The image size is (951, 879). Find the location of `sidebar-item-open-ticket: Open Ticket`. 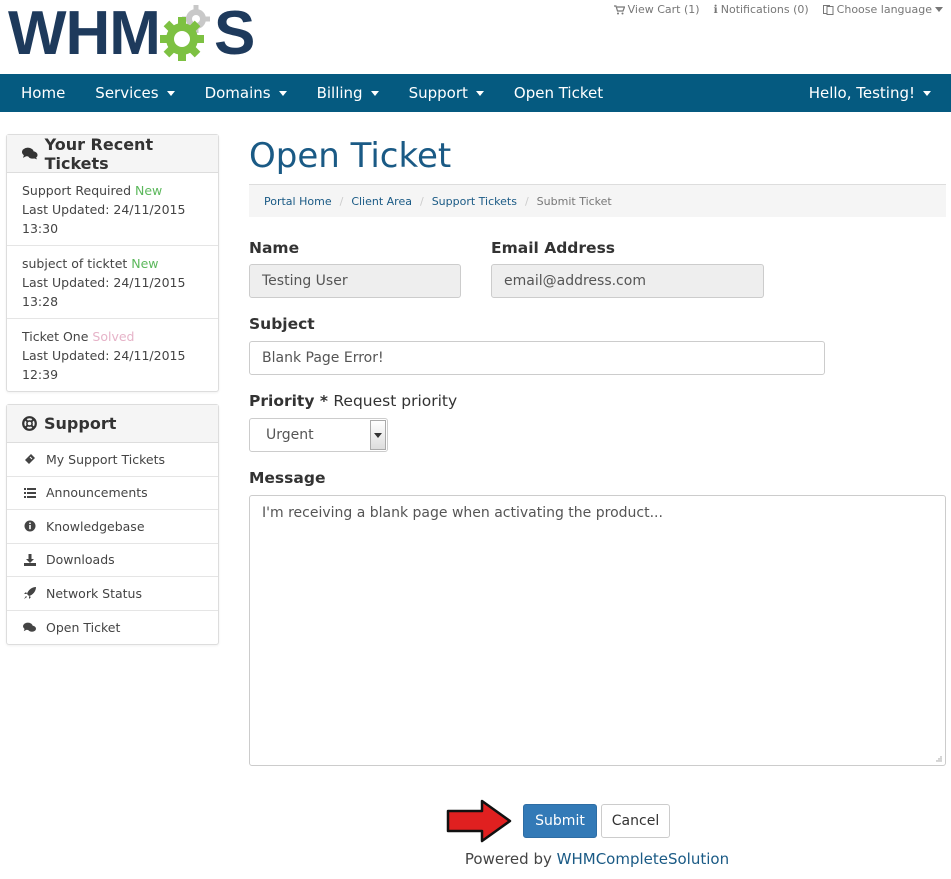

sidebar-item-open-ticket: Open Ticket is located at coordinates (112, 628).